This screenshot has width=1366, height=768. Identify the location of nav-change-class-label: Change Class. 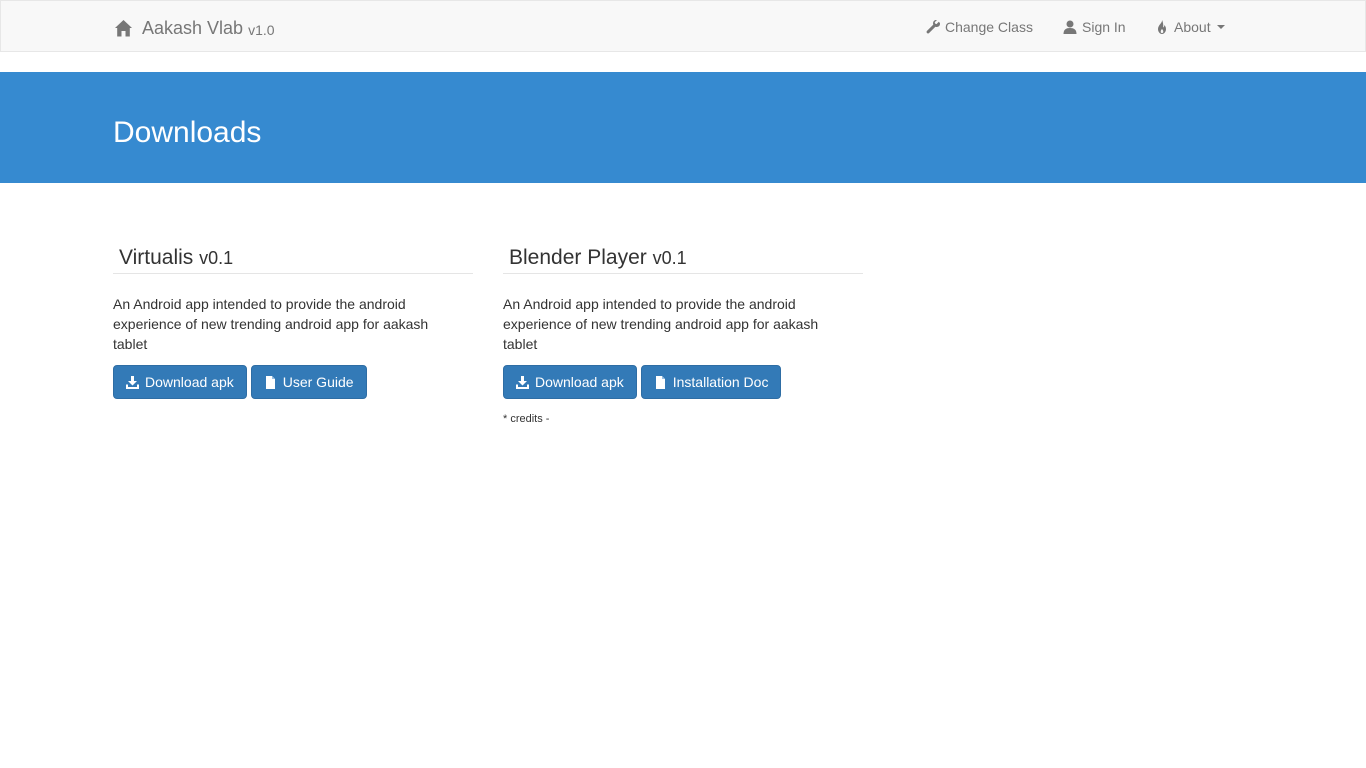
(989, 27).